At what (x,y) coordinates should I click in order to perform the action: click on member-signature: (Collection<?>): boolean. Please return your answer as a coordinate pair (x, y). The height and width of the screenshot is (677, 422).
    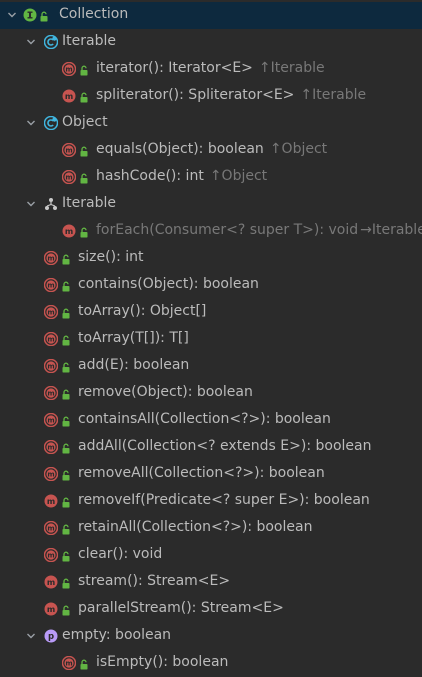
    Looking at the image, I should click on (236, 473).